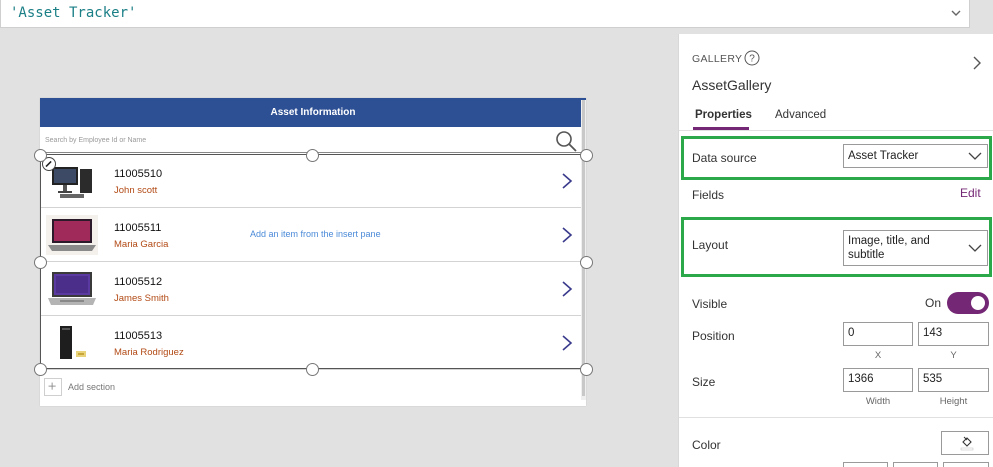 This screenshot has height=467, width=993. Describe the element at coordinates (586, 369) in the screenshot. I see `resize-handle-bottom-right` at that location.